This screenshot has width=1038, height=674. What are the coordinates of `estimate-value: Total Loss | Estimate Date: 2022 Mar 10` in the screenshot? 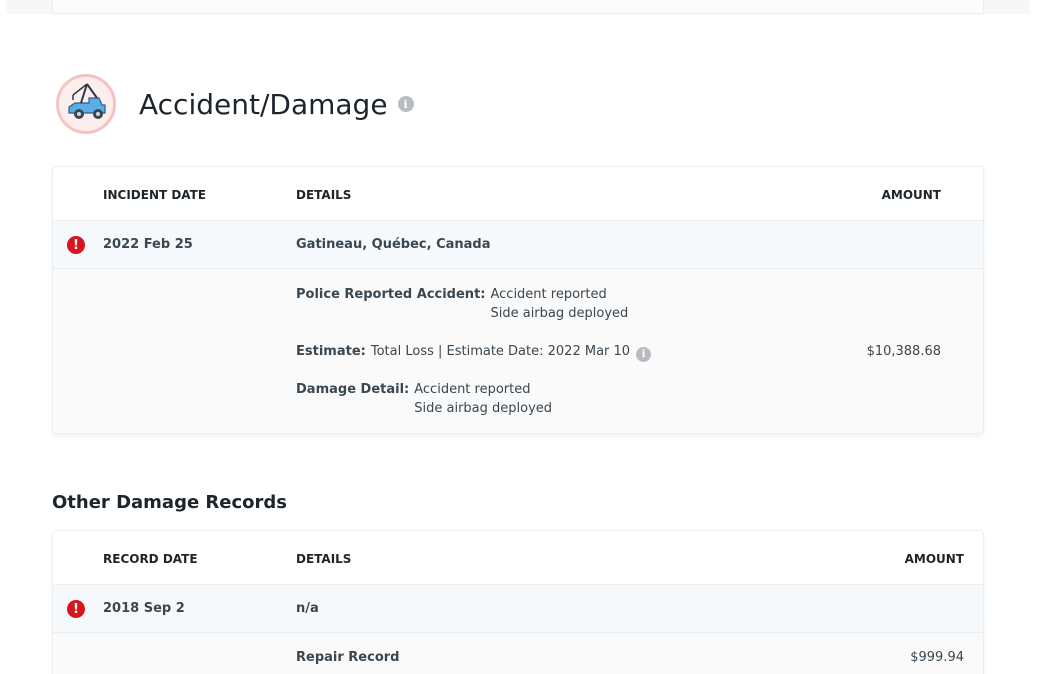 It's located at (500, 351).